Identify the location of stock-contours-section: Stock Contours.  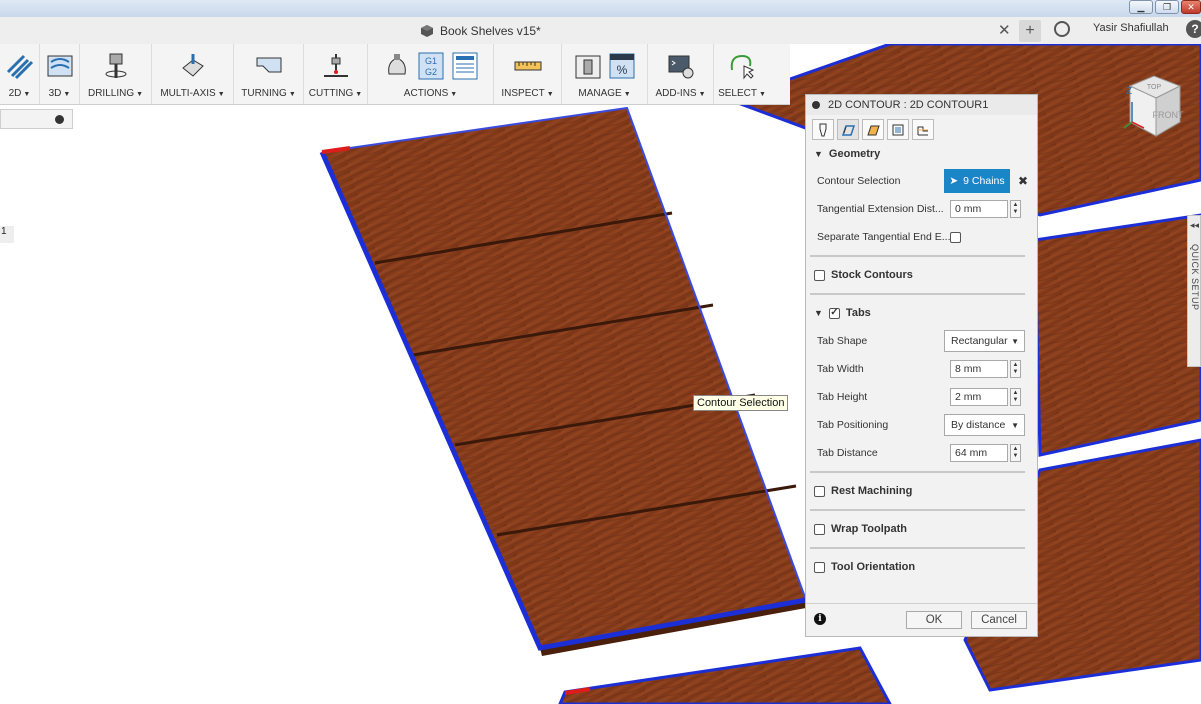
(921, 275).